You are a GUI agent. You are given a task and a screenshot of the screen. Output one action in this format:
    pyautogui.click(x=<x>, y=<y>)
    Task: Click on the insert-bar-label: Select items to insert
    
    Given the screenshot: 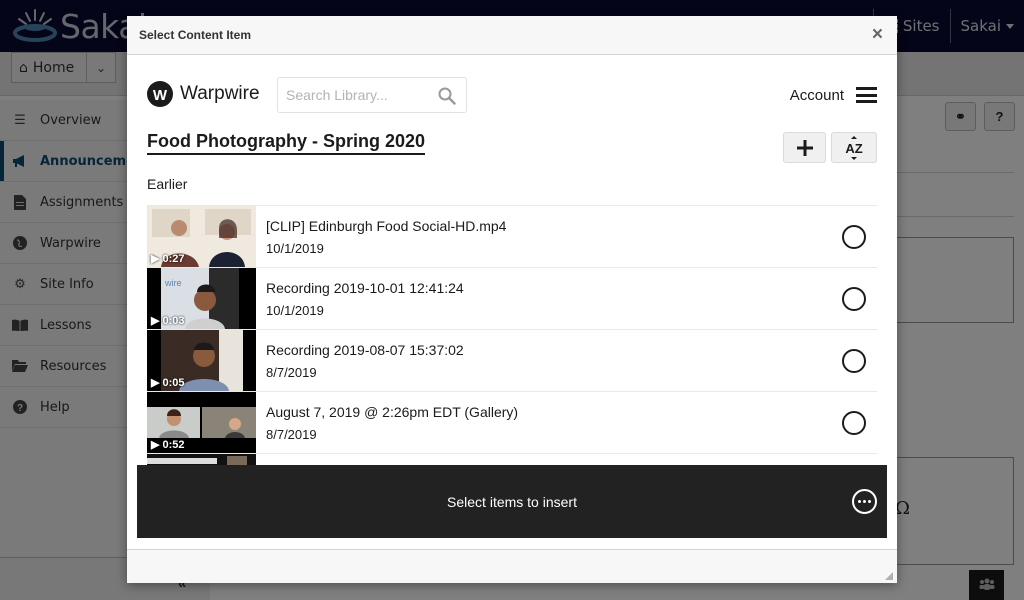 What is the action you would take?
    pyautogui.click(x=512, y=501)
    